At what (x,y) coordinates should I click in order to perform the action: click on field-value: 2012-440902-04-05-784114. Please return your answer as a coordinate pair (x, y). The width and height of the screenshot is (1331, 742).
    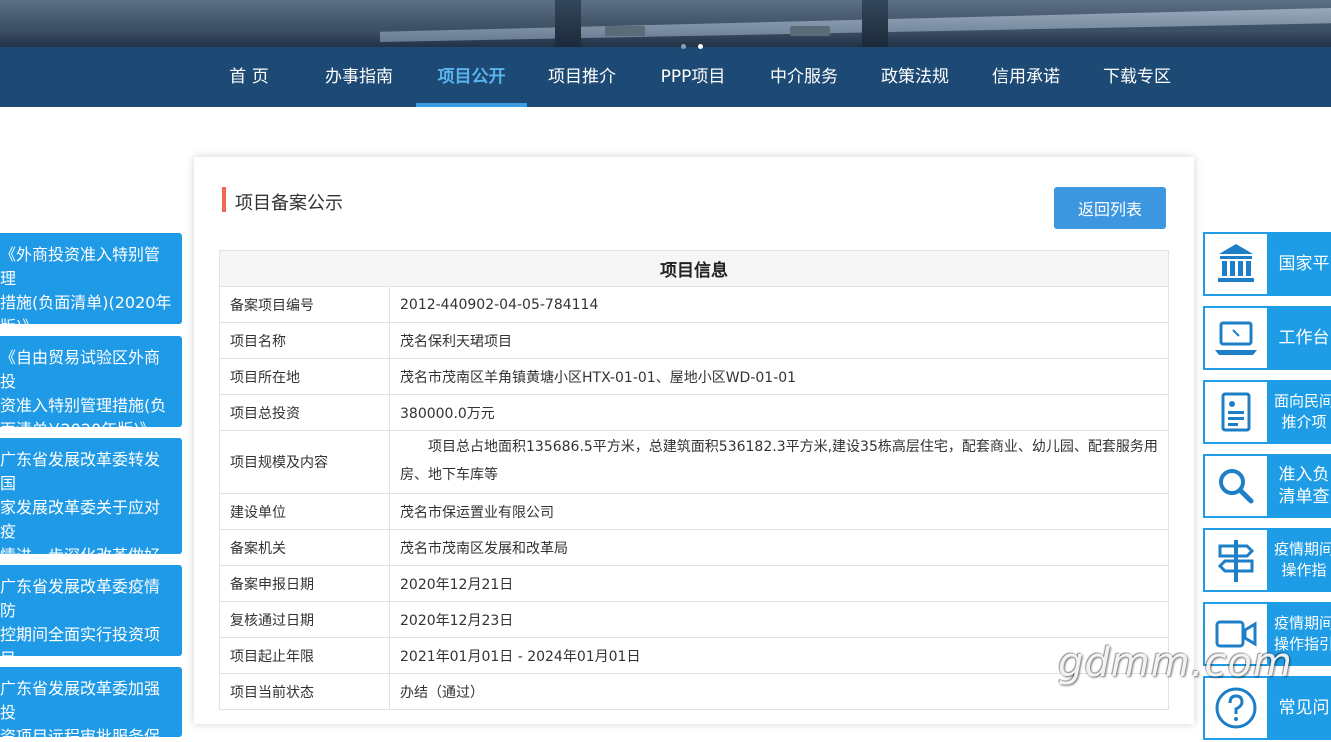
    Looking at the image, I should click on (779, 304).